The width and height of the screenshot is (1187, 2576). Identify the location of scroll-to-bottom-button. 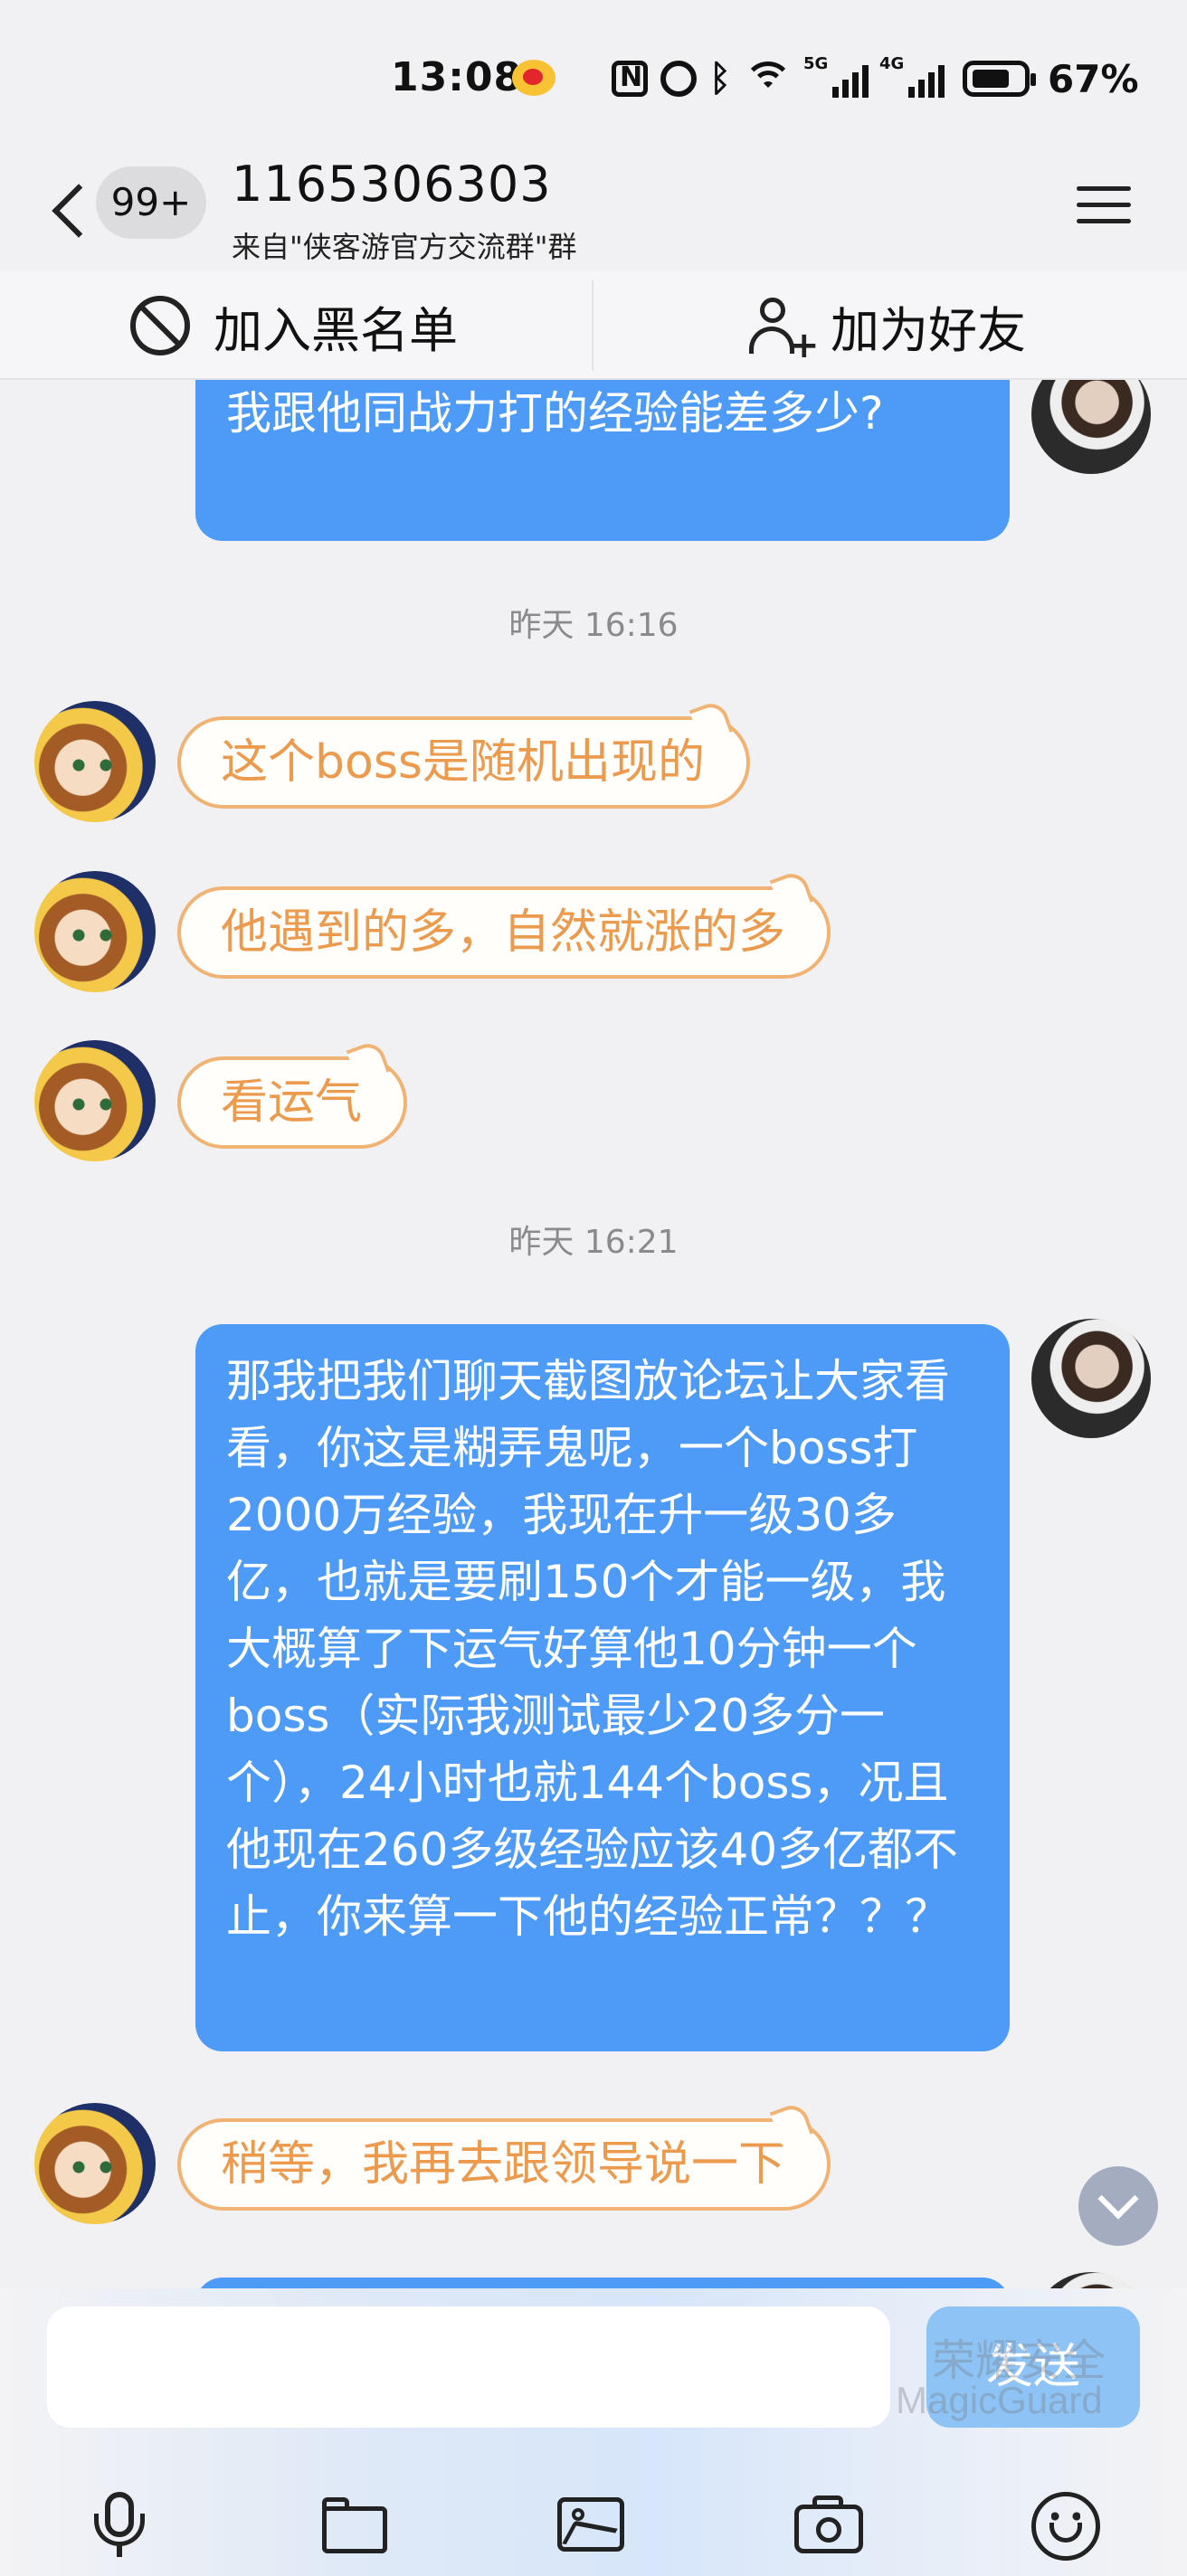
(1118, 2206).